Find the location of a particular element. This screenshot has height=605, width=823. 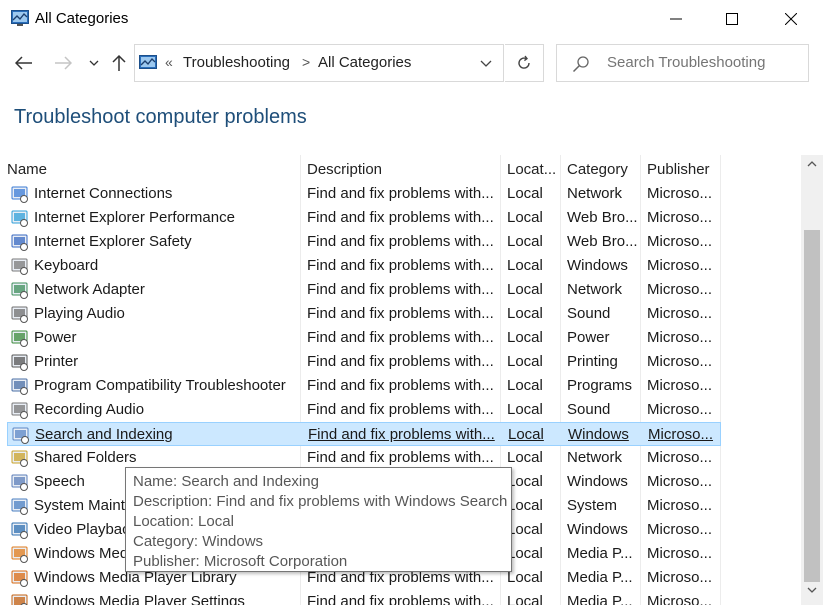

scroll-up-icon is located at coordinates (812, 164).